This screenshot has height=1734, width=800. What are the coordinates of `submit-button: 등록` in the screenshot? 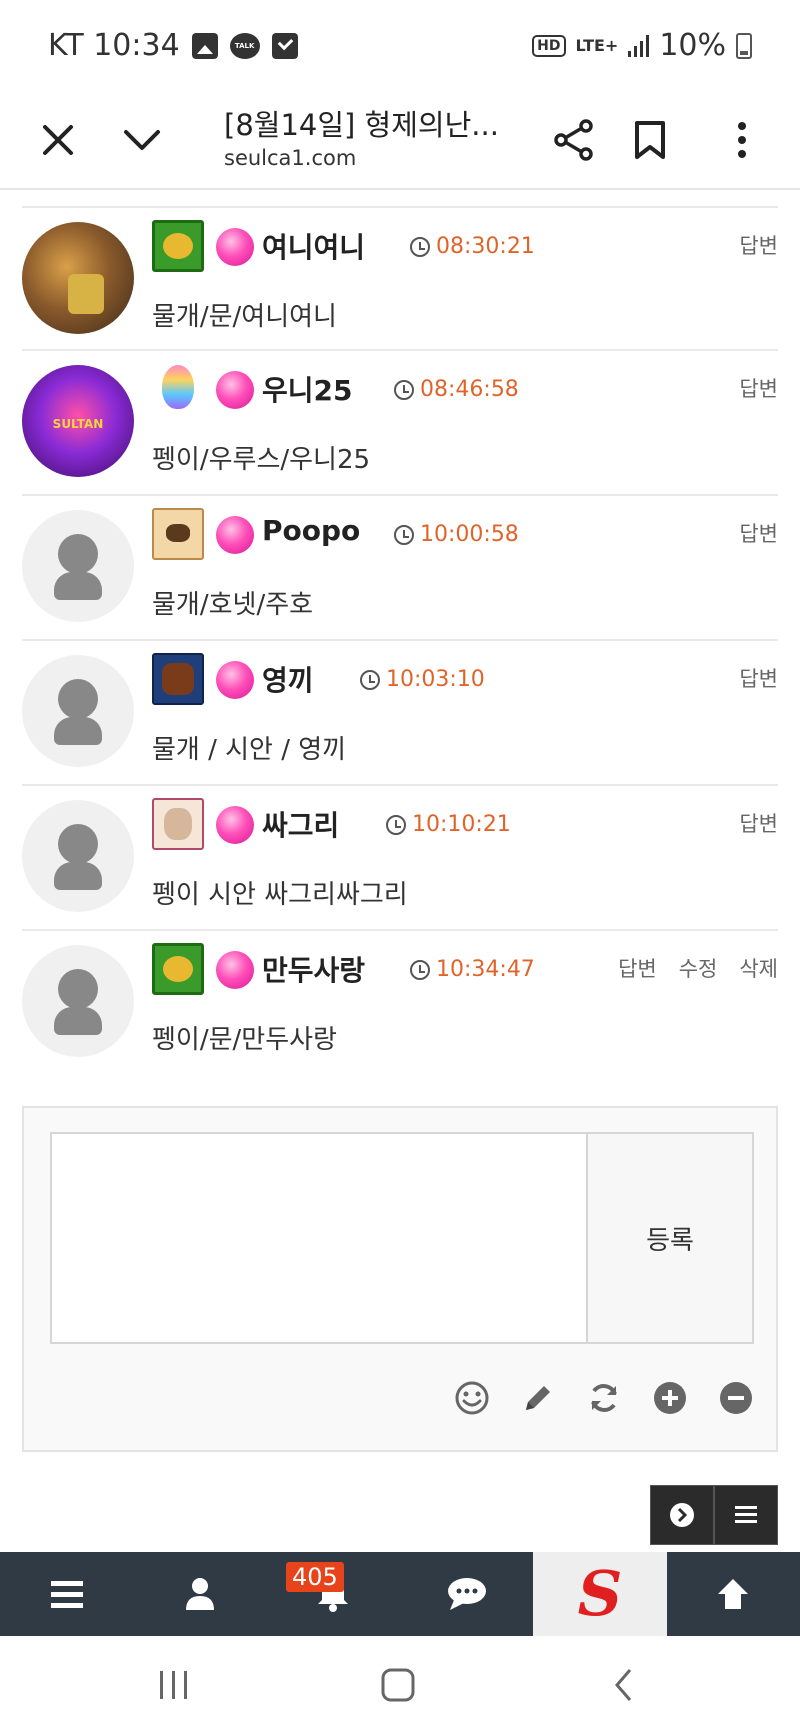 It's located at (670, 1238).